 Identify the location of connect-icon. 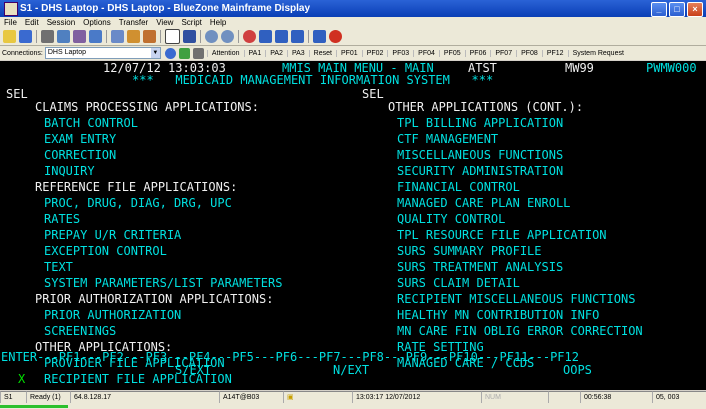
(25, 36).